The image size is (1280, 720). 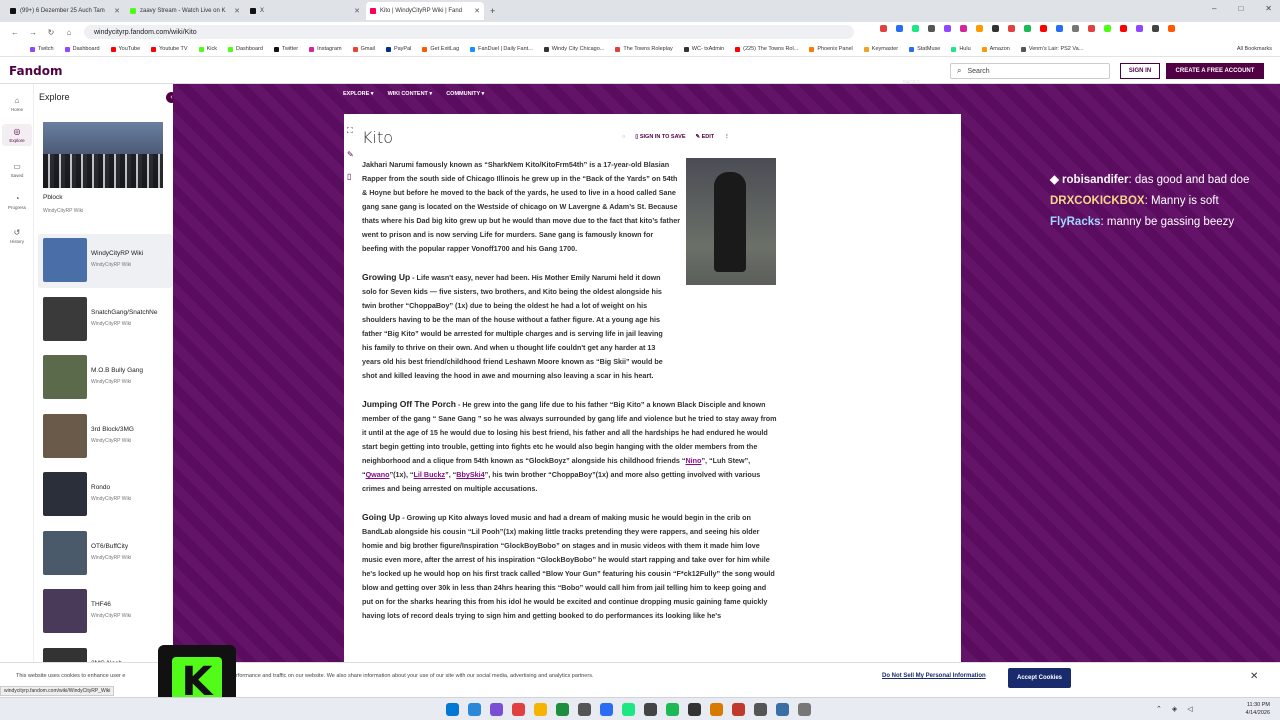 What do you see at coordinates (105, 320) in the screenshot?
I see `wiki-list-item: SnatchGang/SnatchNe WindyCityRP Wiki` at bounding box center [105, 320].